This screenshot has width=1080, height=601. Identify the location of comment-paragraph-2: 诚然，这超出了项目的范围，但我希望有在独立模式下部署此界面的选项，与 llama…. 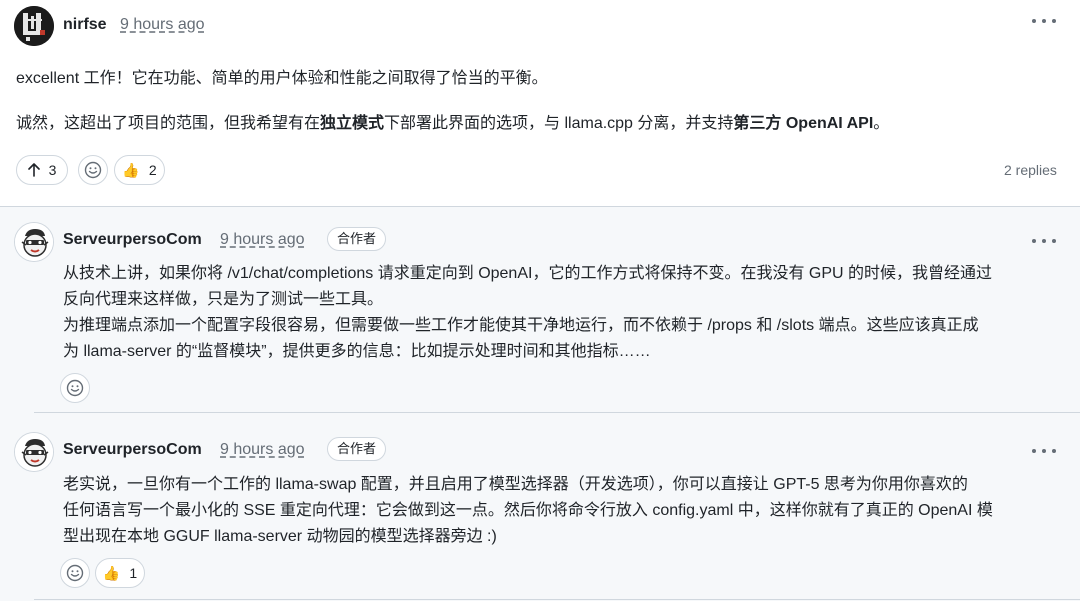
(452, 124).